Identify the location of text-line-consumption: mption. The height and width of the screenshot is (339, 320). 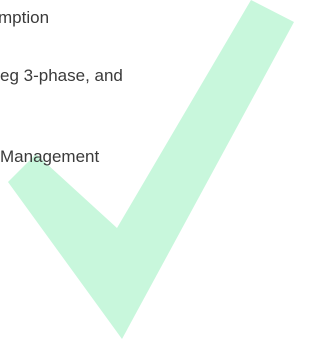
(25, 17).